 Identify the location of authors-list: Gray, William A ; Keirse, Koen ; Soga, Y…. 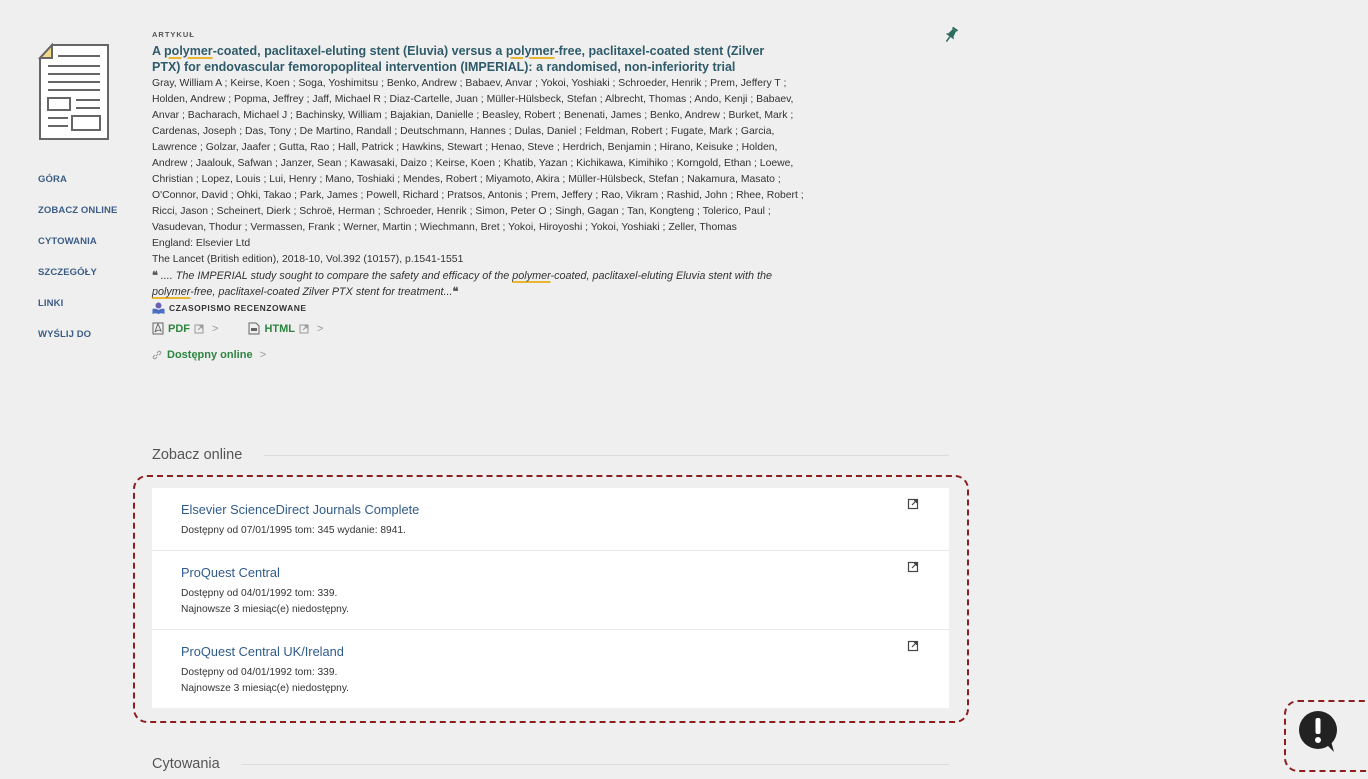
(532, 156).